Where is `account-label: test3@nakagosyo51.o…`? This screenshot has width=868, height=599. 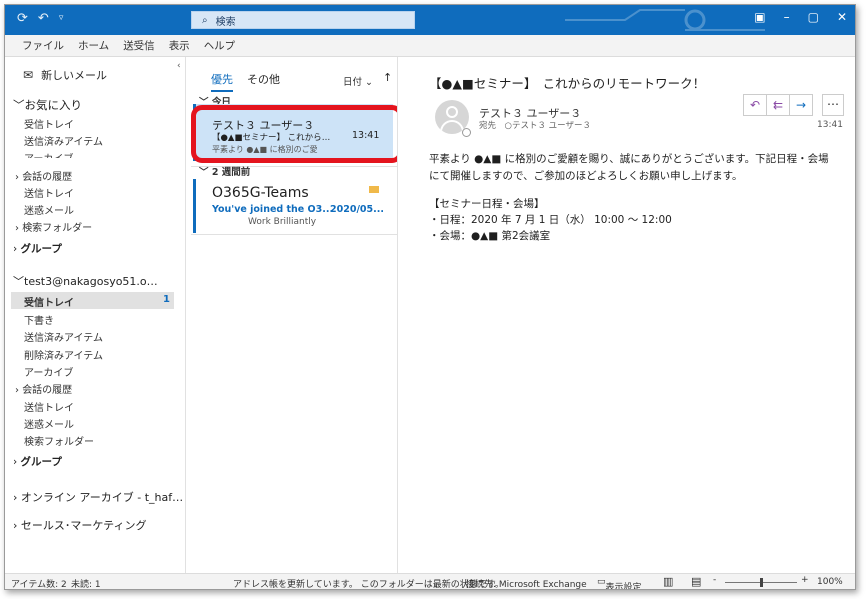 account-label: test3@nakagosyo51.o… is located at coordinates (91, 281).